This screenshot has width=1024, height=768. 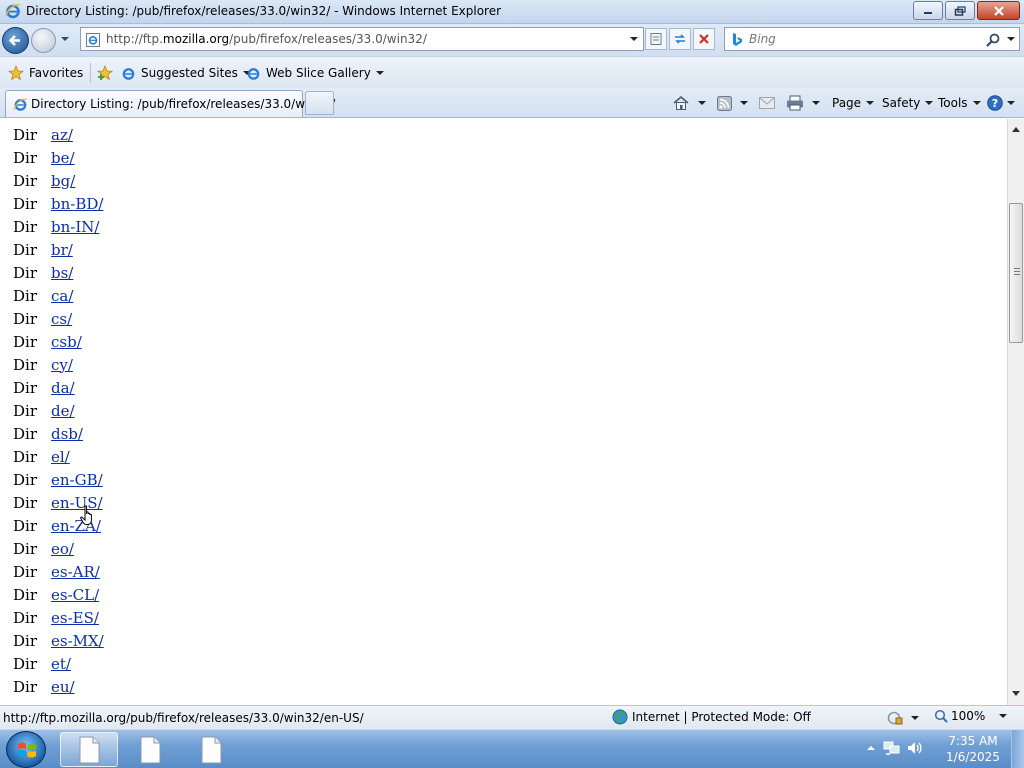 I want to click on list-item: Dir en-GB/, so click(x=58, y=479).